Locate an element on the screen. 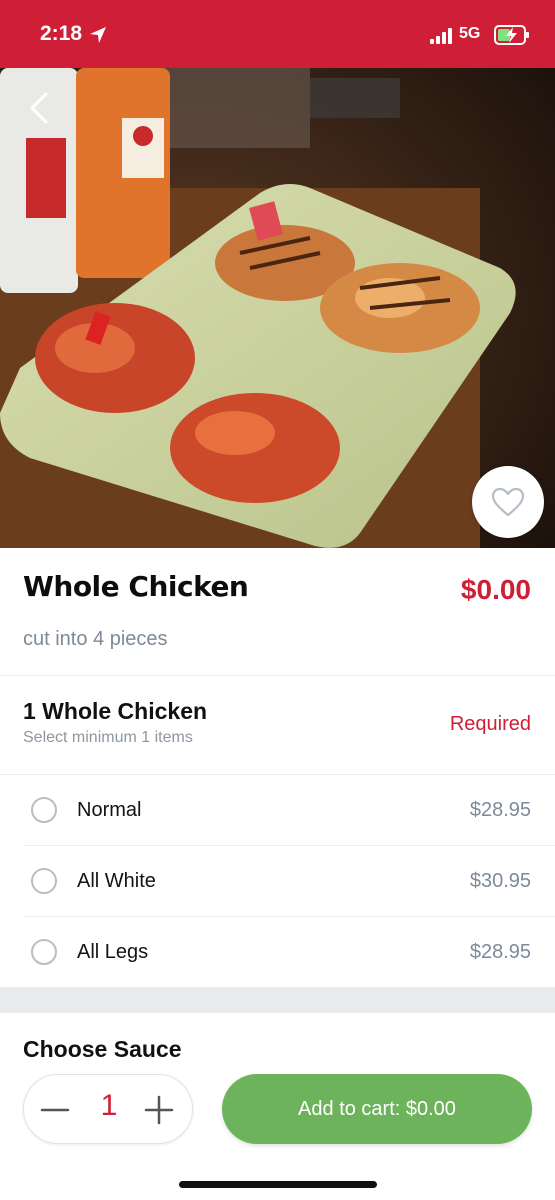  quantity-stepper: 1 is located at coordinates (108, 1109).